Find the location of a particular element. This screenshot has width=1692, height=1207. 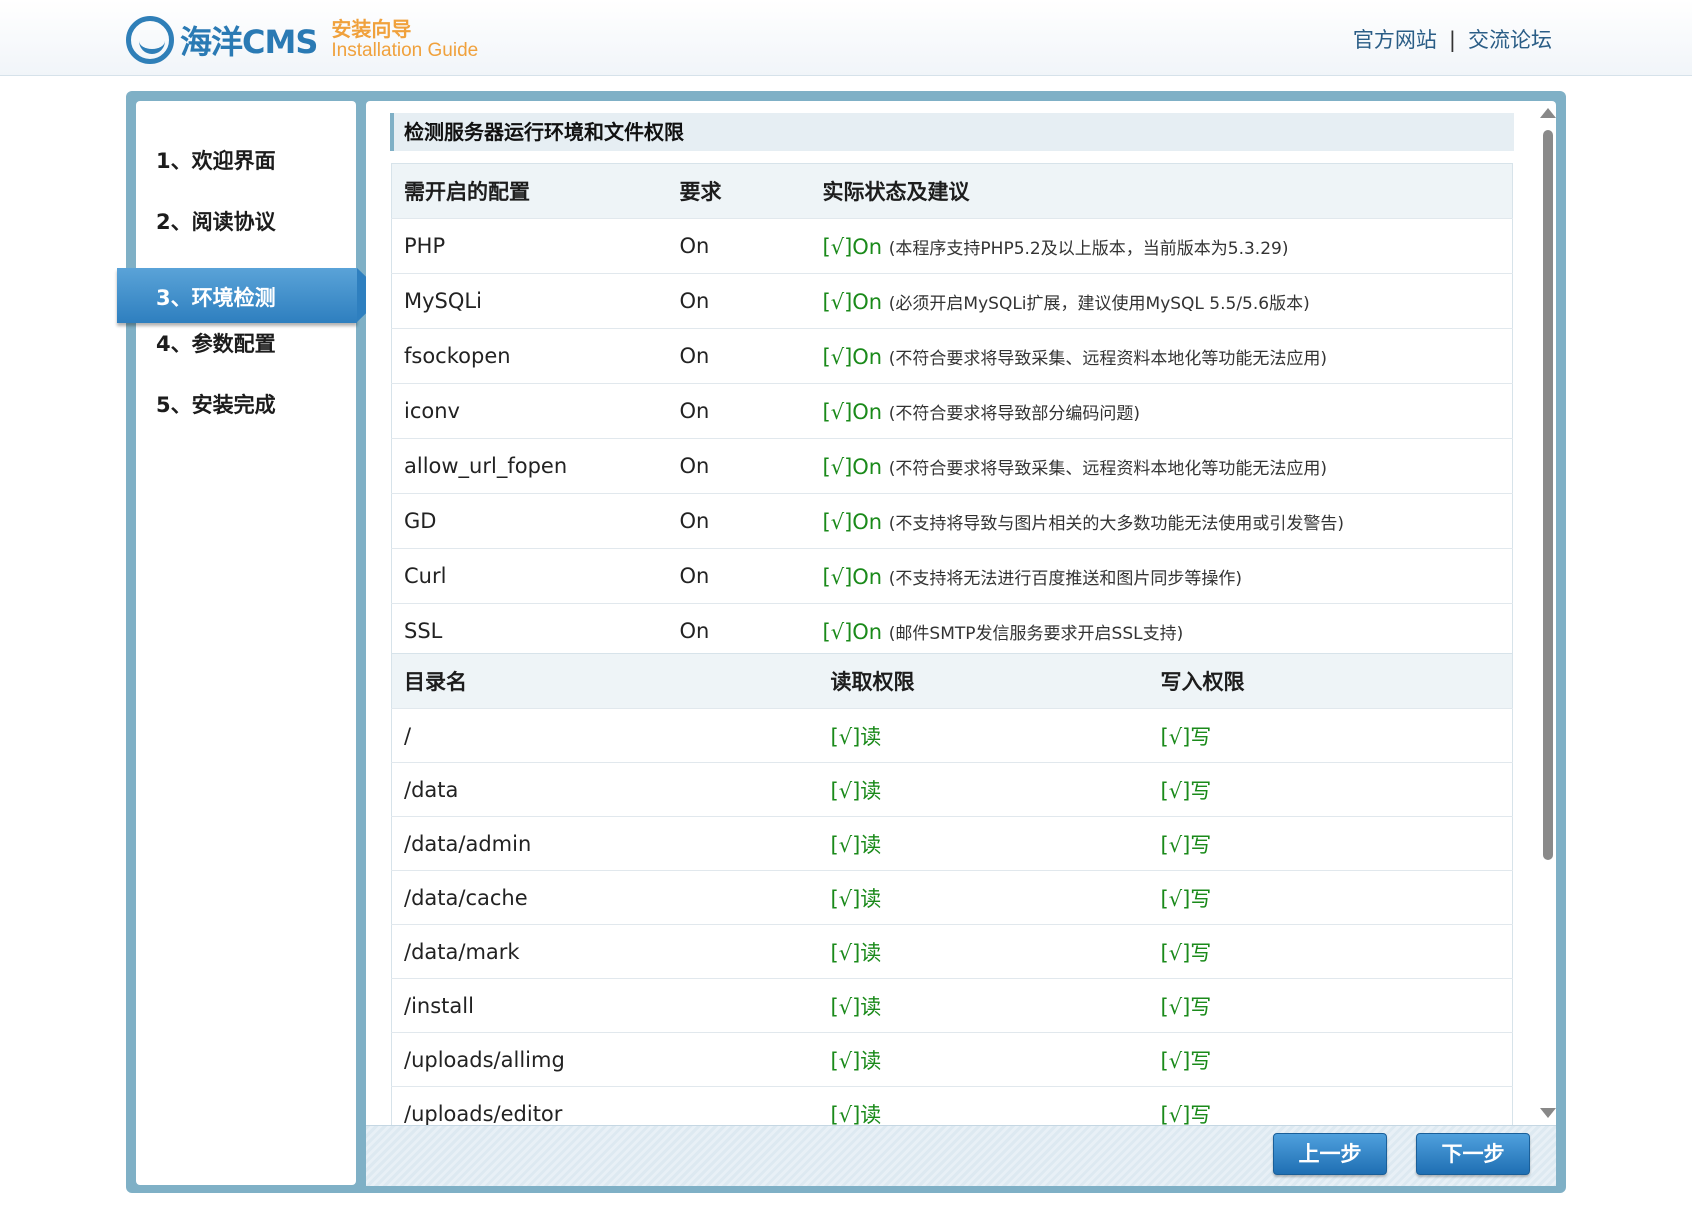

config-status-cell: [√]On (不支持将无法进行百度推送和图片同步等操作) is located at coordinates (1161, 576).